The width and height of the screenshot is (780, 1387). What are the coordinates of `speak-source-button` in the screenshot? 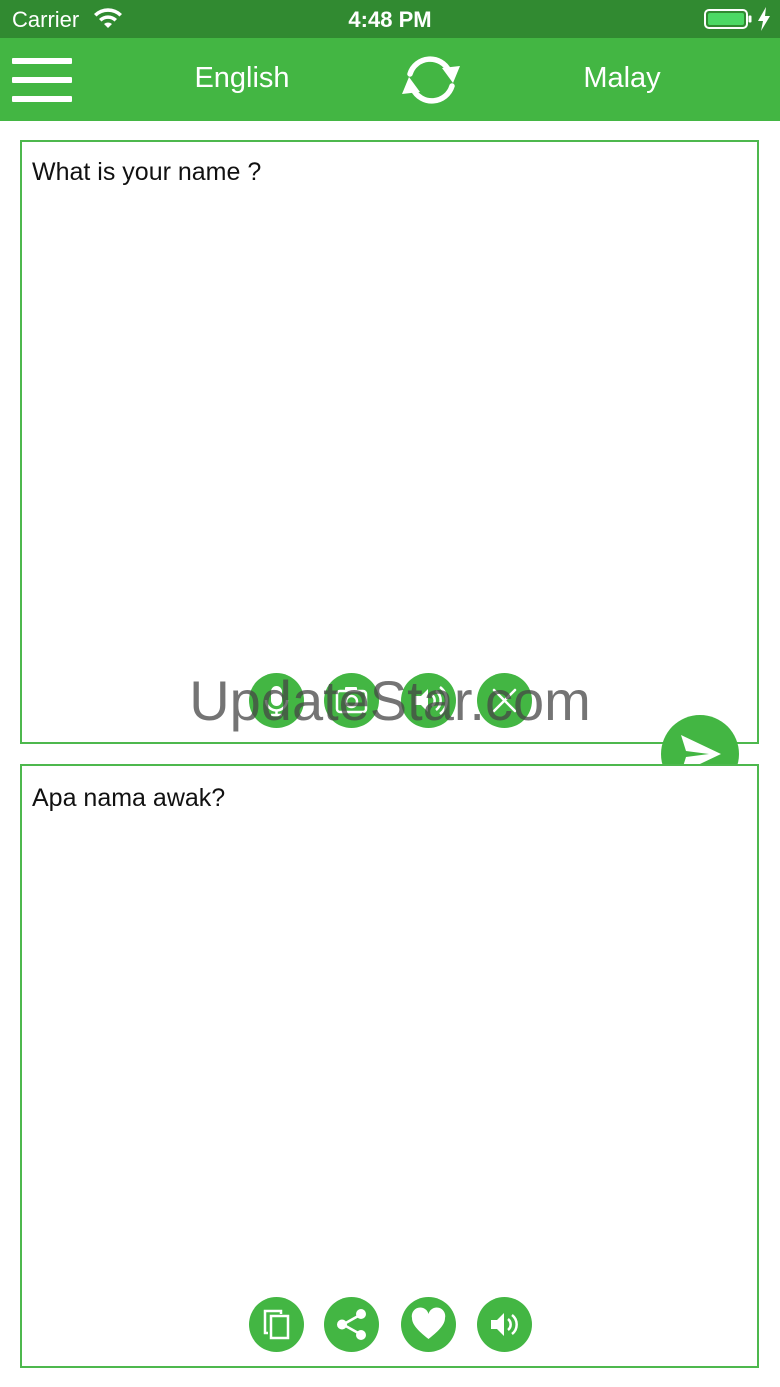 It's located at (428, 700).